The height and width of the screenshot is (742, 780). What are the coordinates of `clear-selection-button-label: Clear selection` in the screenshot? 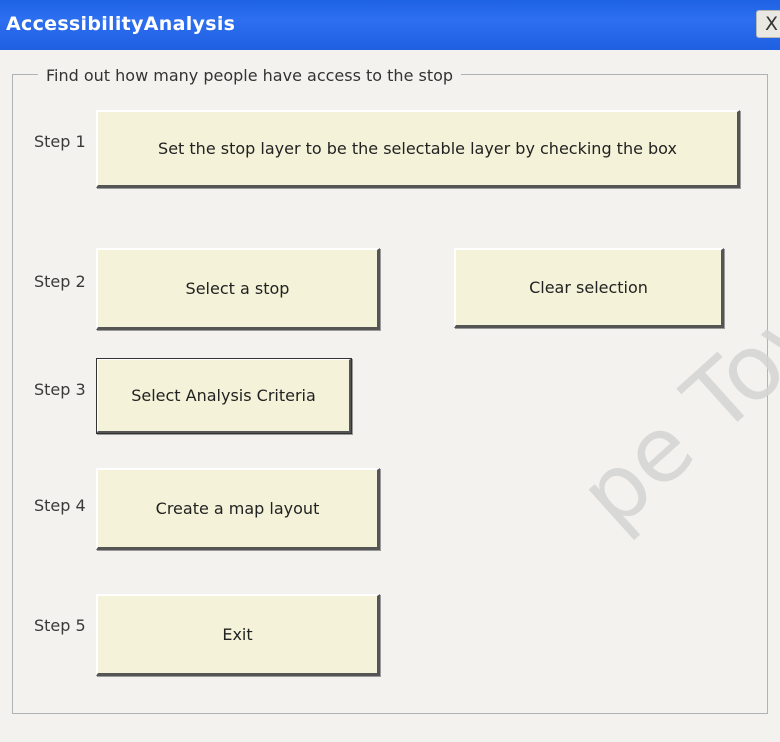 It's located at (588, 287).